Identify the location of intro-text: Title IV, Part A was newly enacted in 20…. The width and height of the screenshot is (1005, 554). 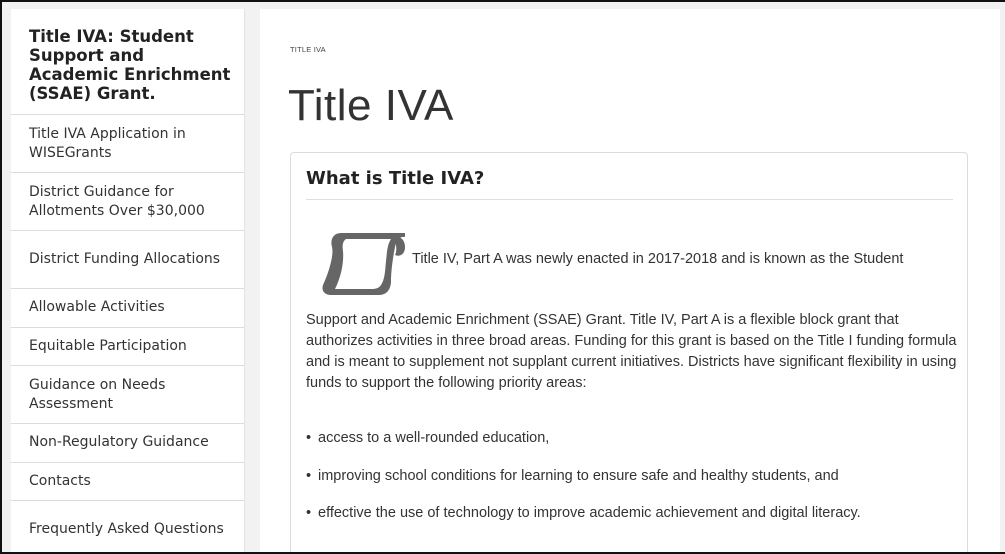
(658, 259).